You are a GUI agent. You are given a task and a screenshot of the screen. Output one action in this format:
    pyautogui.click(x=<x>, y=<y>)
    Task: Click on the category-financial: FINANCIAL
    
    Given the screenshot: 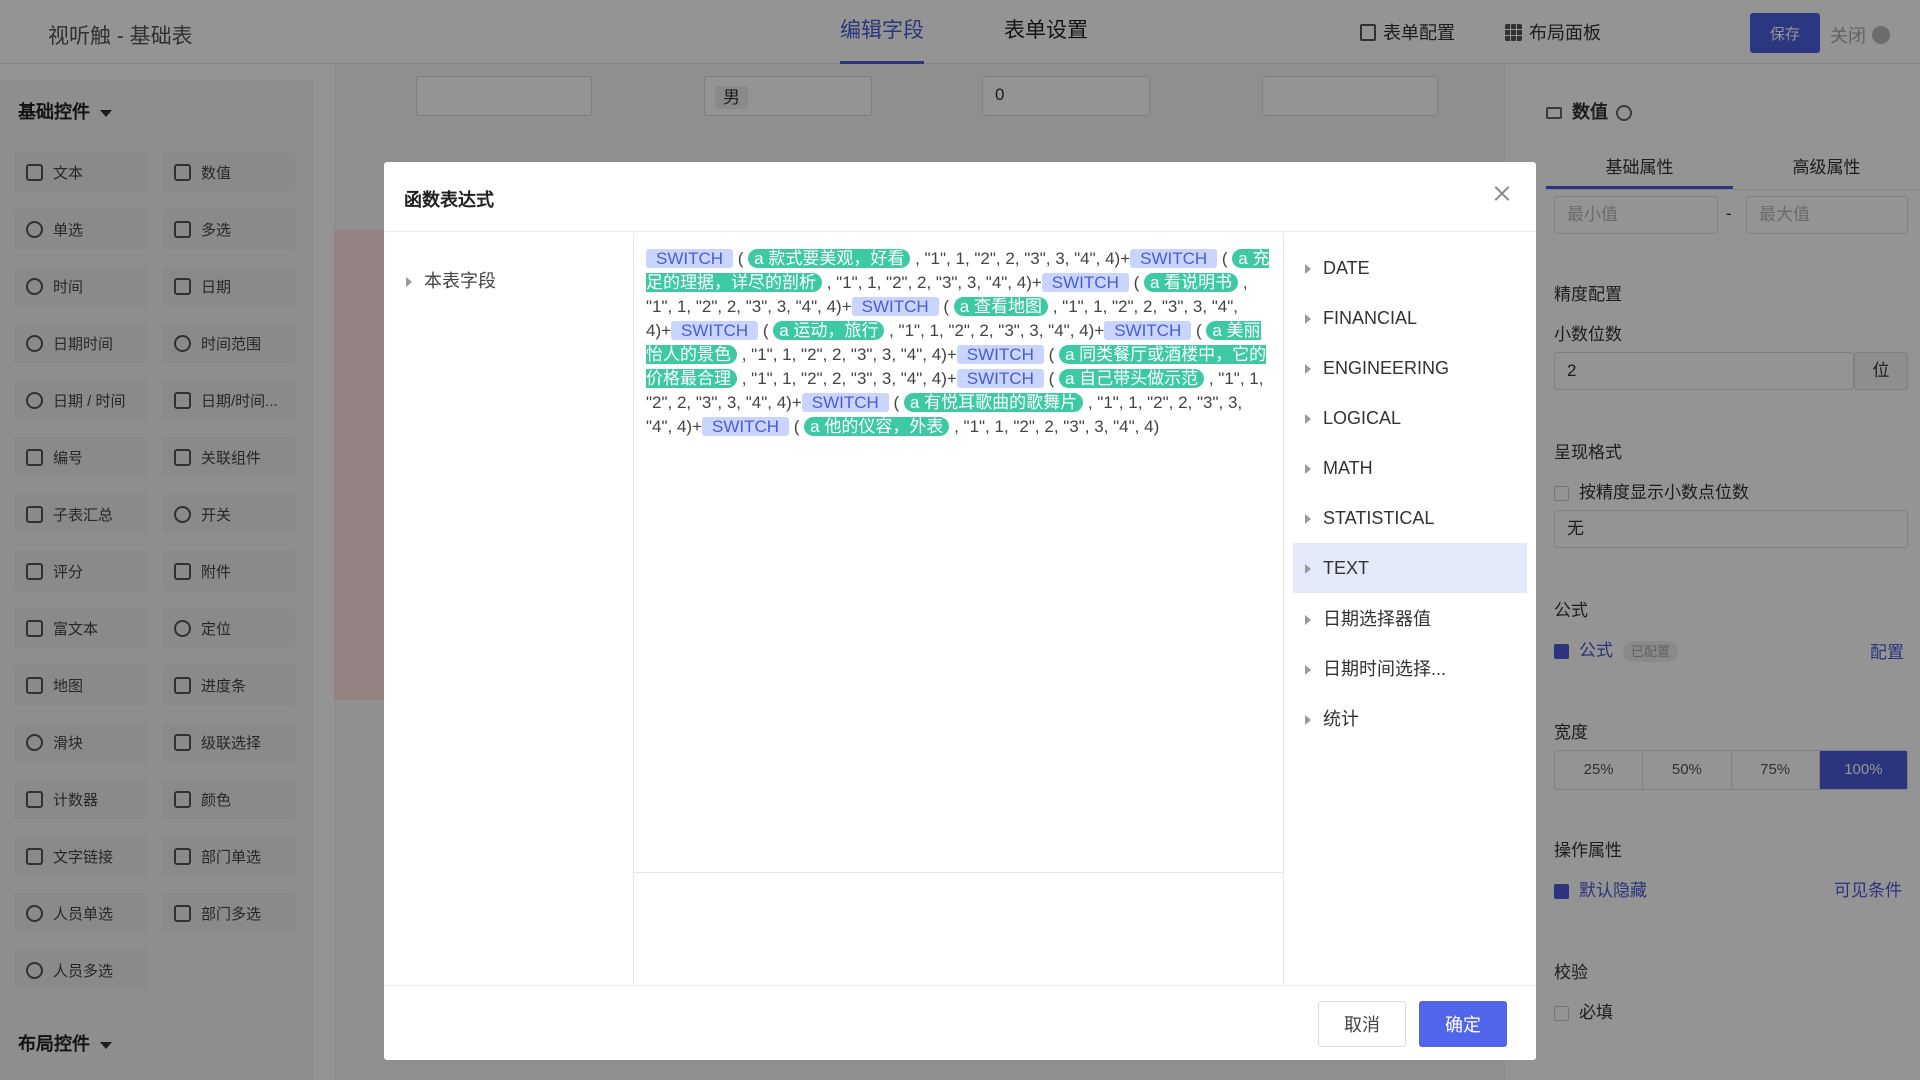 What is the action you would take?
    pyautogui.click(x=1410, y=318)
    